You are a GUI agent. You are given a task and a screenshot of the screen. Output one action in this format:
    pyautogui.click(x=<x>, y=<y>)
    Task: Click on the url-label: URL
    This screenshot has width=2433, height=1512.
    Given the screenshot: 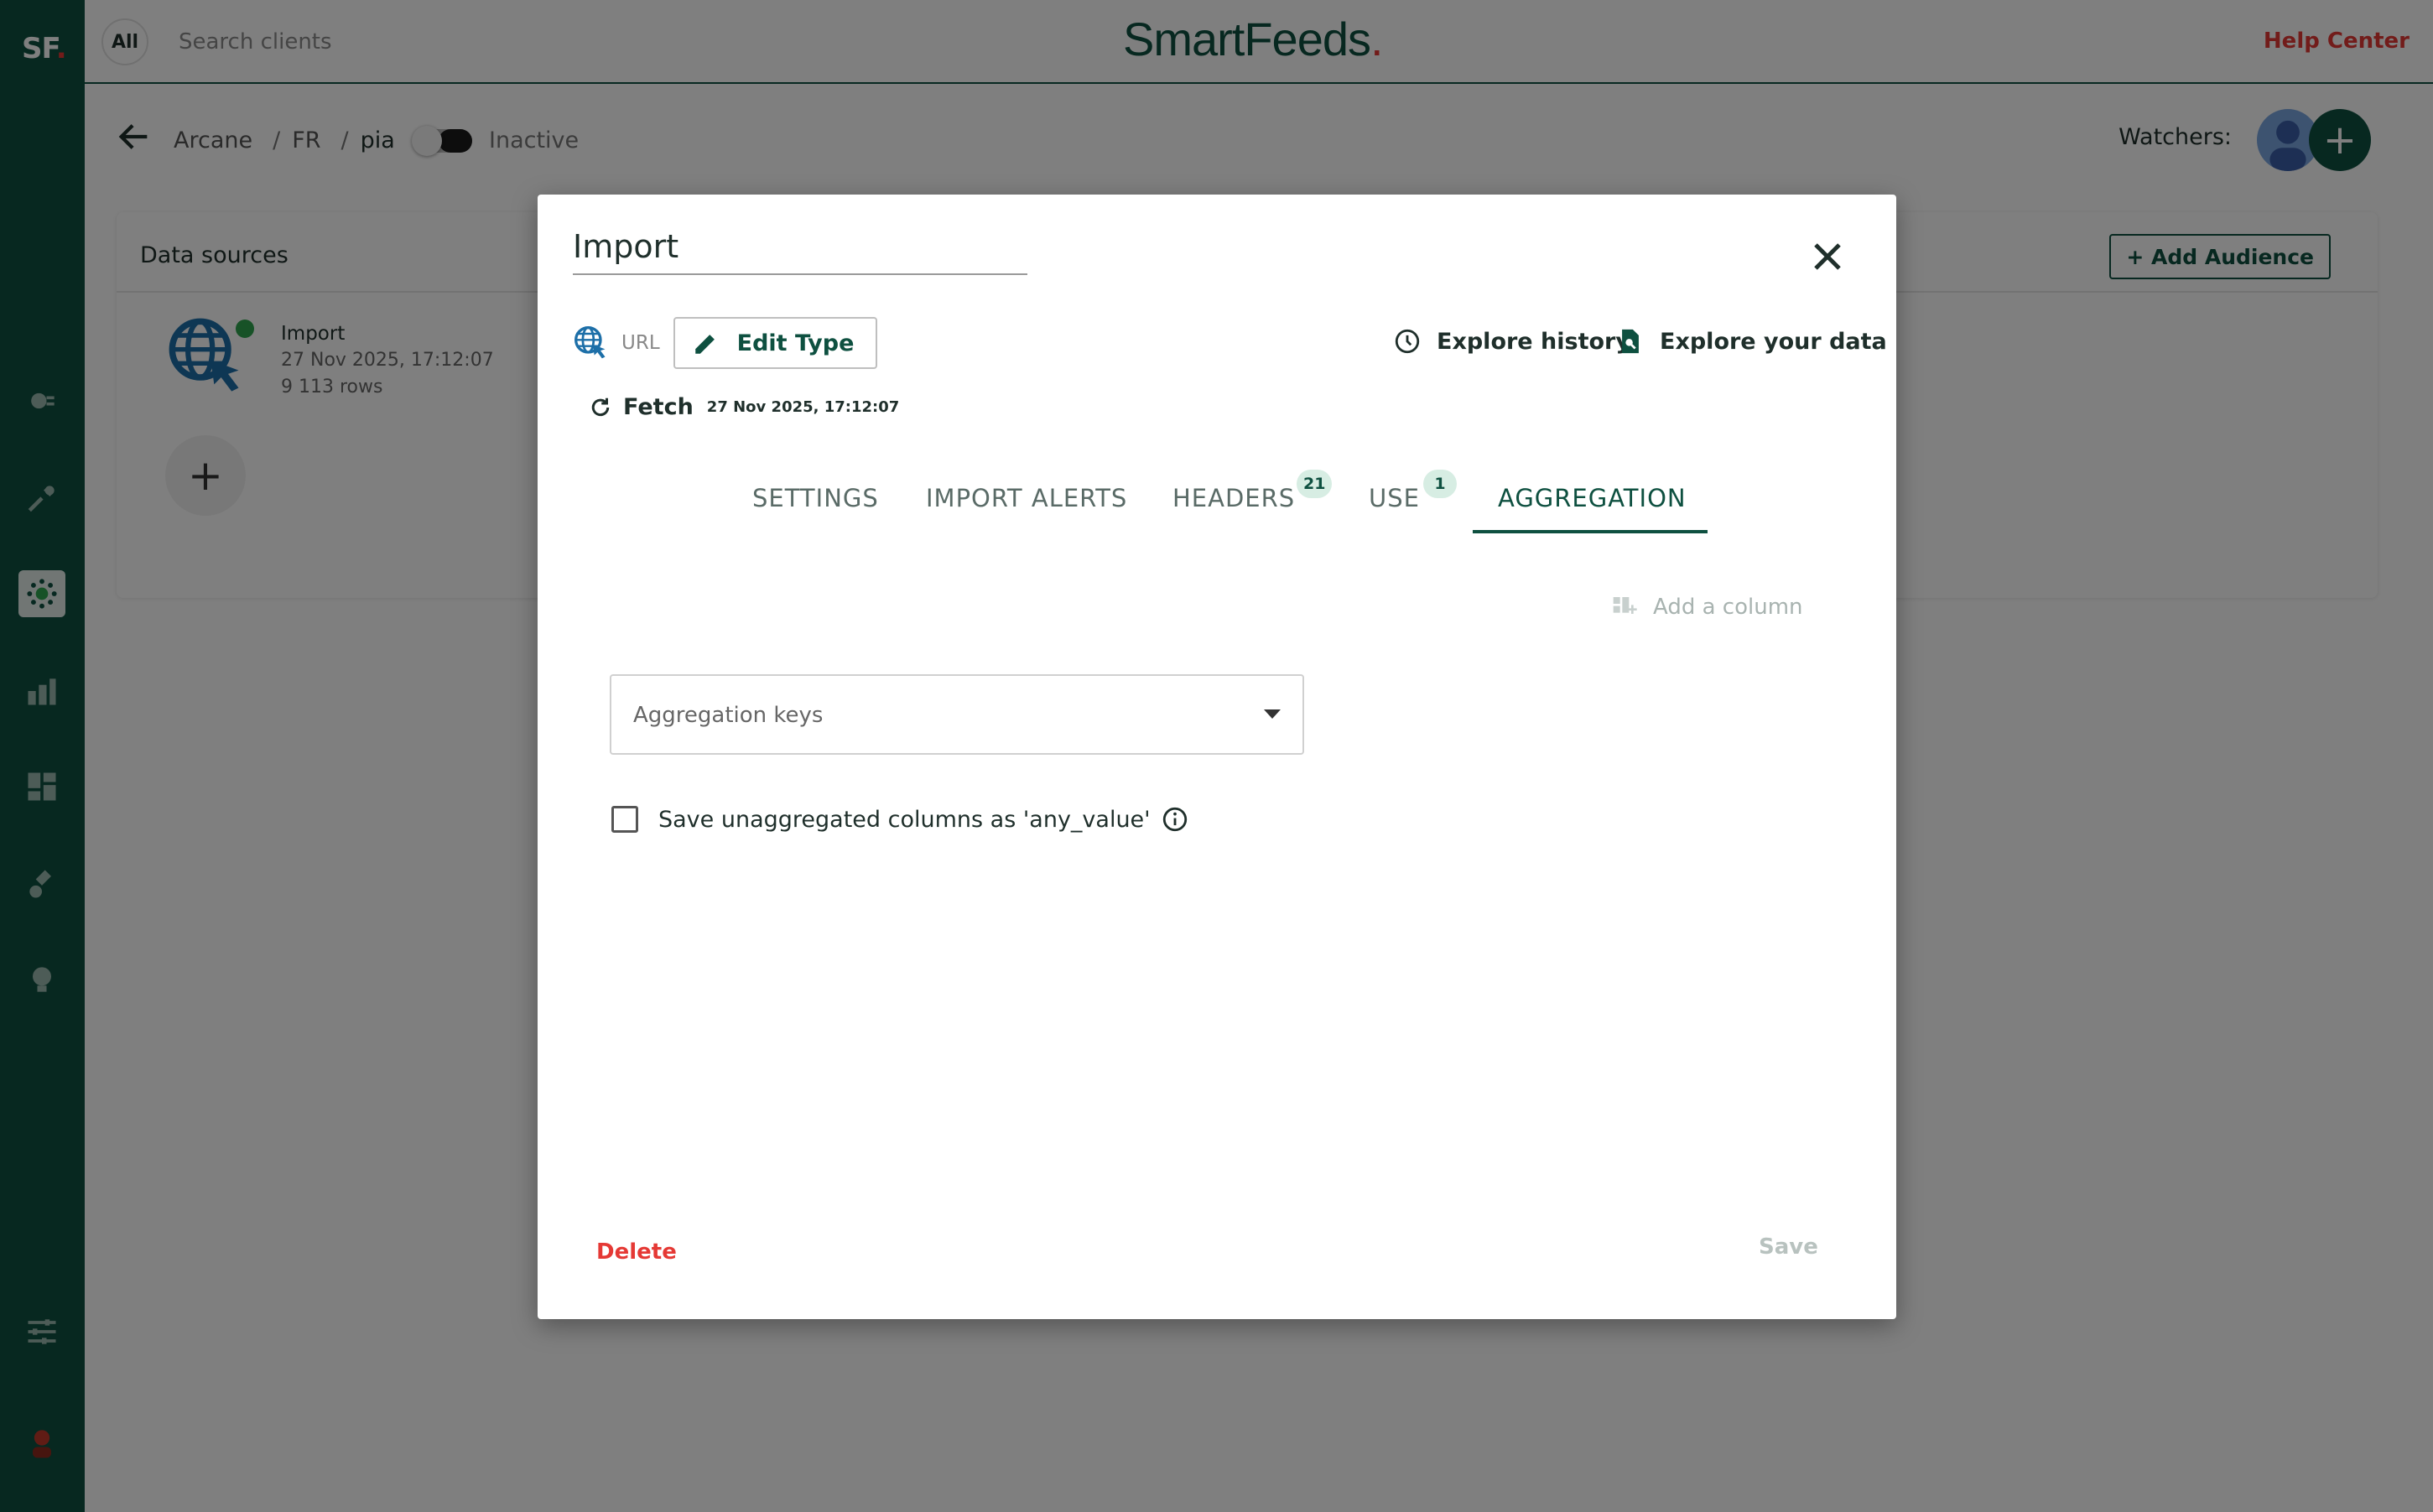 What is the action you would take?
    pyautogui.click(x=640, y=343)
    